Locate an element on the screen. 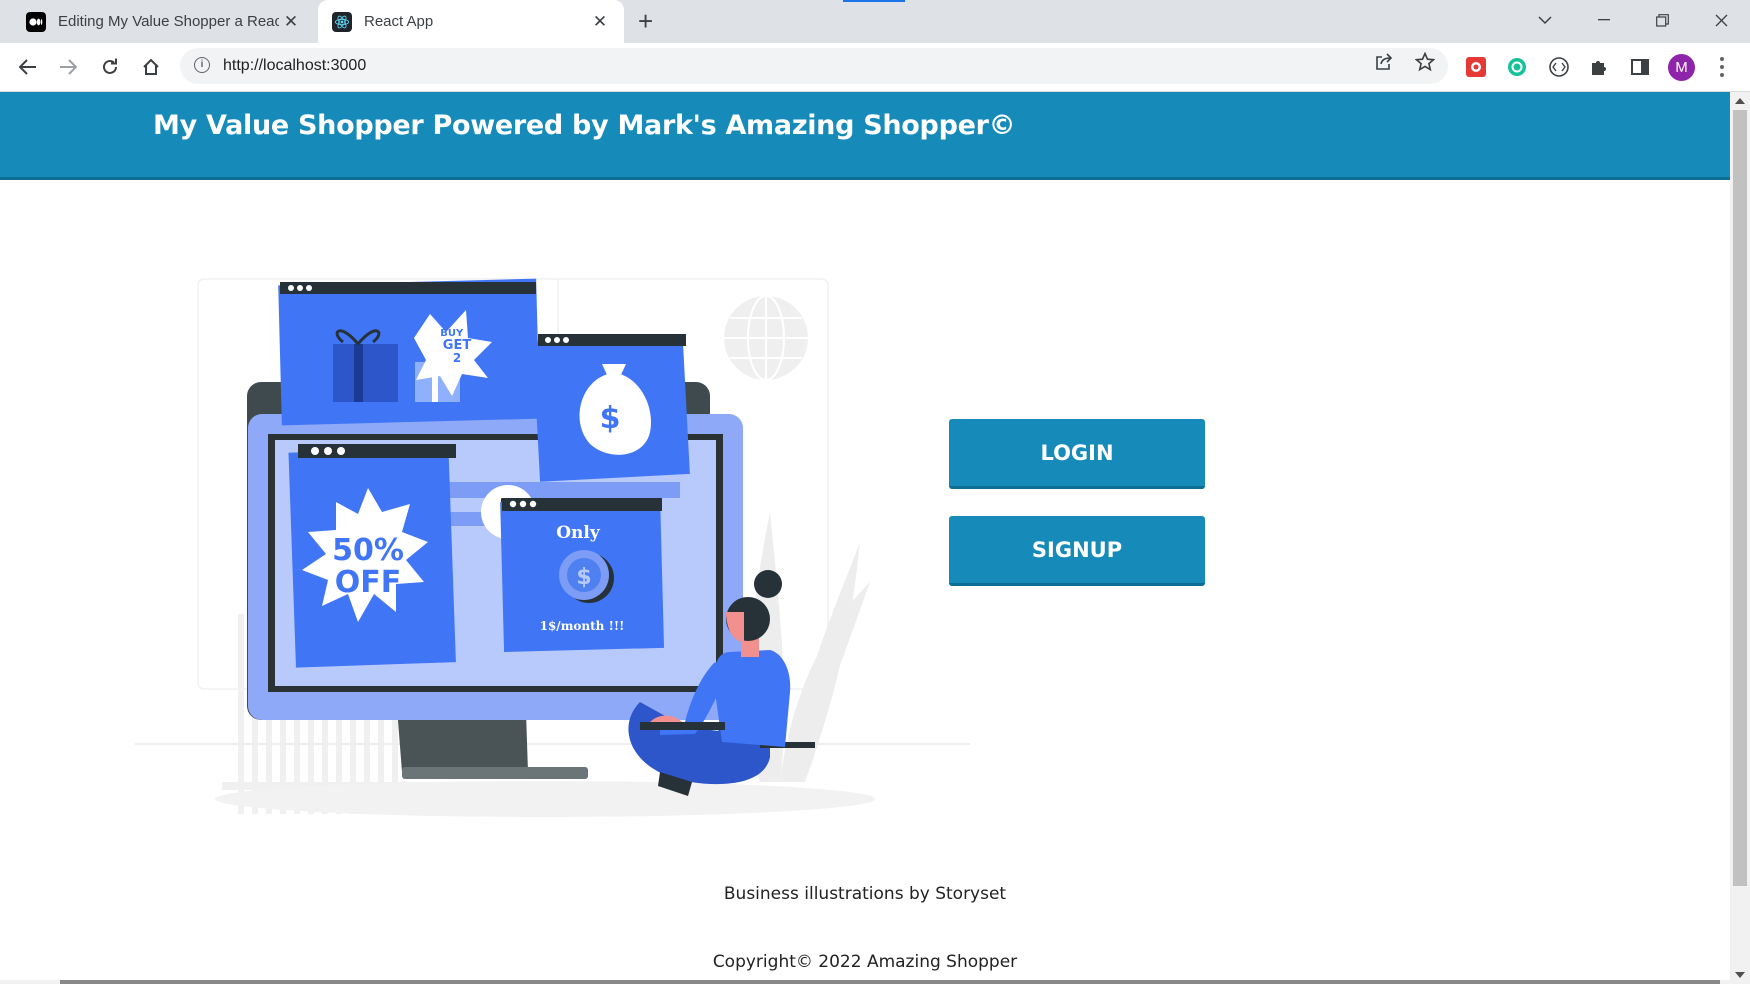  tab-title: React App is located at coordinates (399, 21).